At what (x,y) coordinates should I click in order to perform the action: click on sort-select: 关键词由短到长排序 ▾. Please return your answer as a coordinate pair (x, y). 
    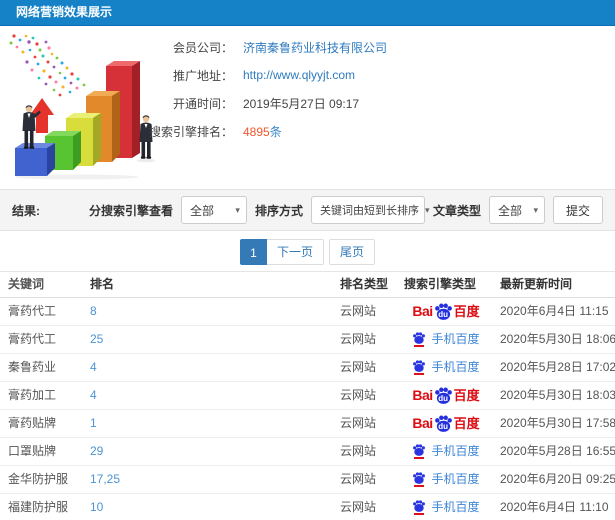
    Looking at the image, I should click on (370, 210).